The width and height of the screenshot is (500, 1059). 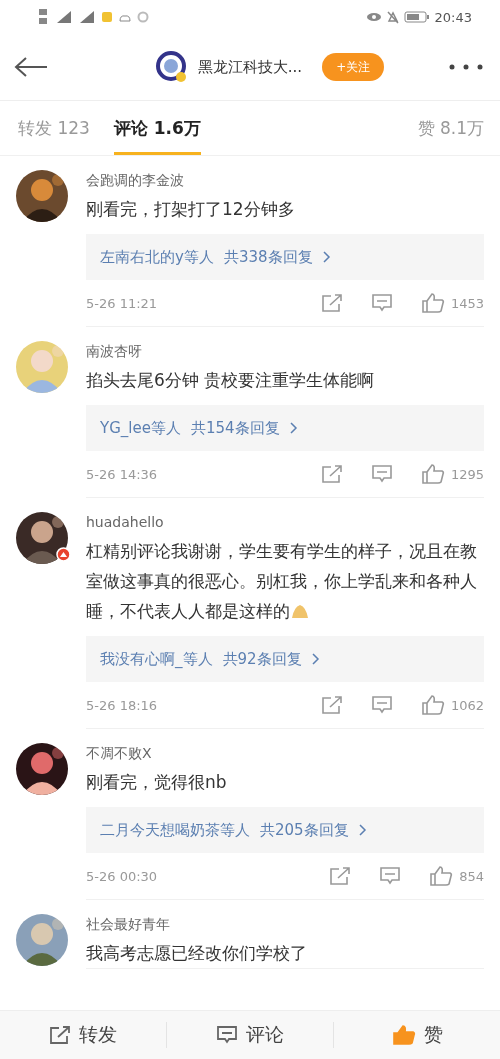 I want to click on comment-time: 5-26 11:21, so click(x=122, y=303).